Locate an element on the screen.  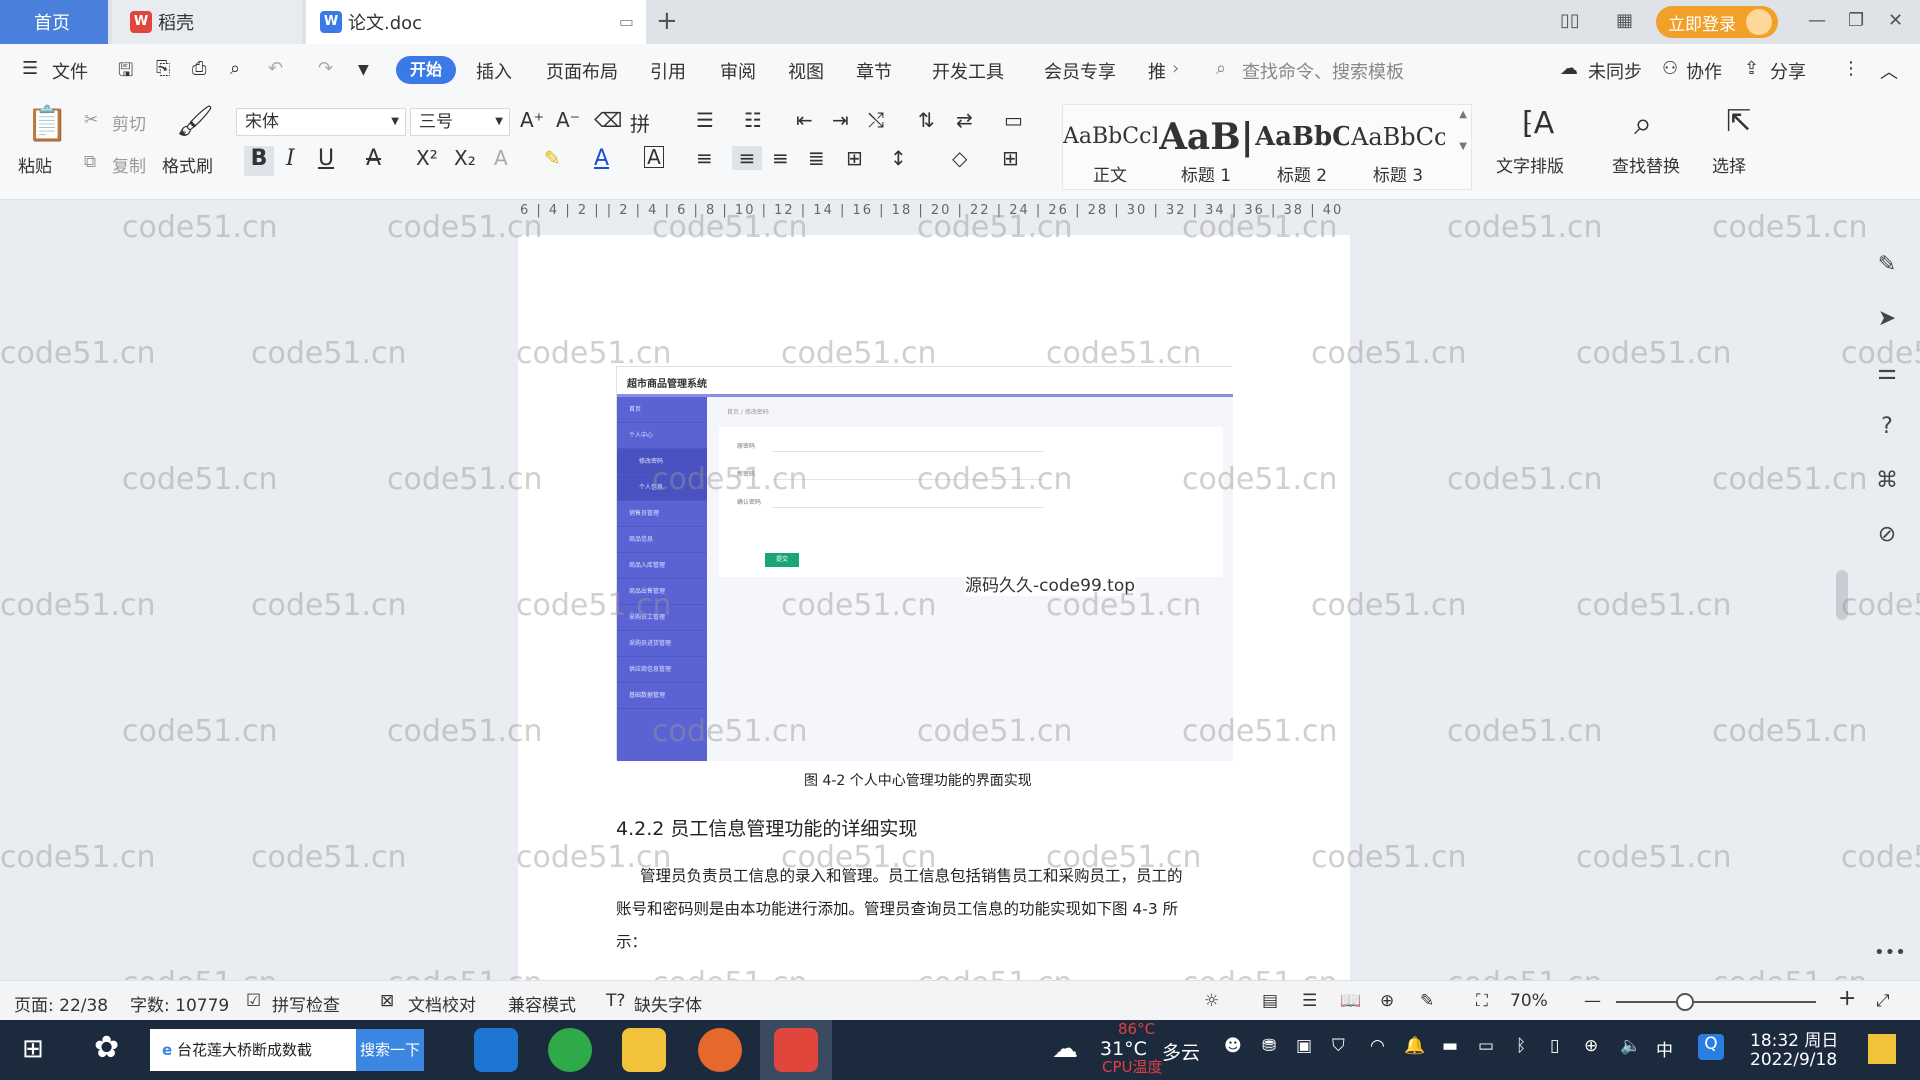
shrink-font-icon: A⁻ is located at coordinates (568, 120).